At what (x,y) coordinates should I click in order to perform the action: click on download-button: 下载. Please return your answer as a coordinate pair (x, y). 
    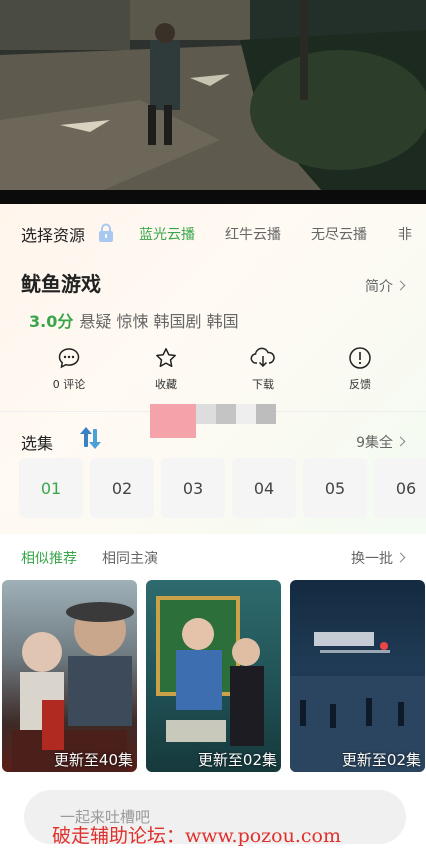
    Looking at the image, I should click on (263, 369).